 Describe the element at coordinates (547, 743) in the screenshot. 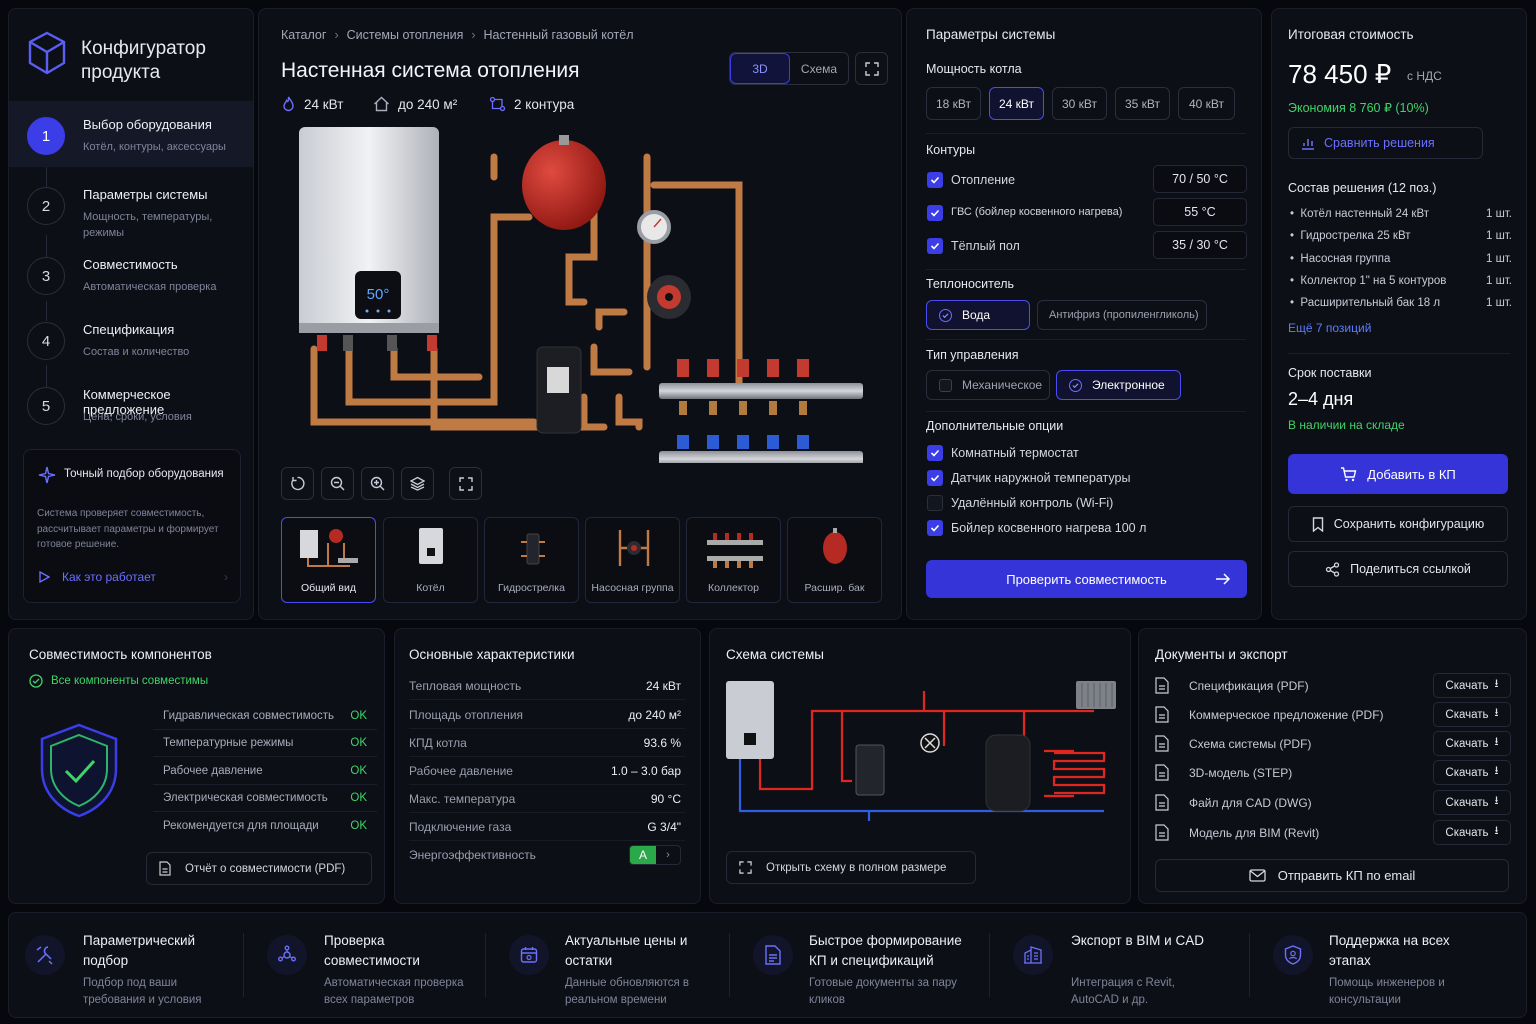

I see `spec-row: КПД котла 93.6 %` at that location.